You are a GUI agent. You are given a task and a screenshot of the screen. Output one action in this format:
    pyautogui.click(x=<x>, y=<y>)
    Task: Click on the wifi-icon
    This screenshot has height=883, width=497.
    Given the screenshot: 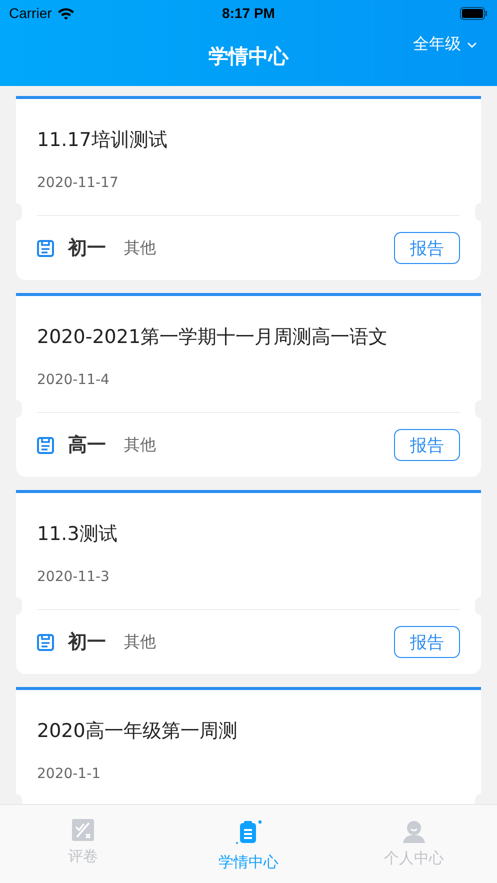 What is the action you would take?
    pyautogui.click(x=65, y=13)
    